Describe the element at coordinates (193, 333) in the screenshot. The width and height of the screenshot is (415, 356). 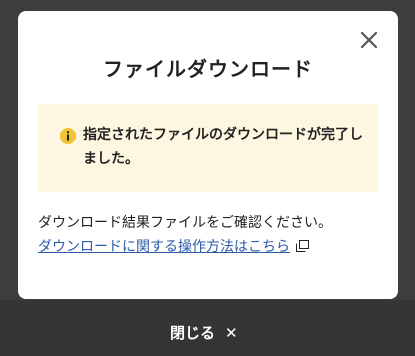
I see `close-button-label: 閉じる` at that location.